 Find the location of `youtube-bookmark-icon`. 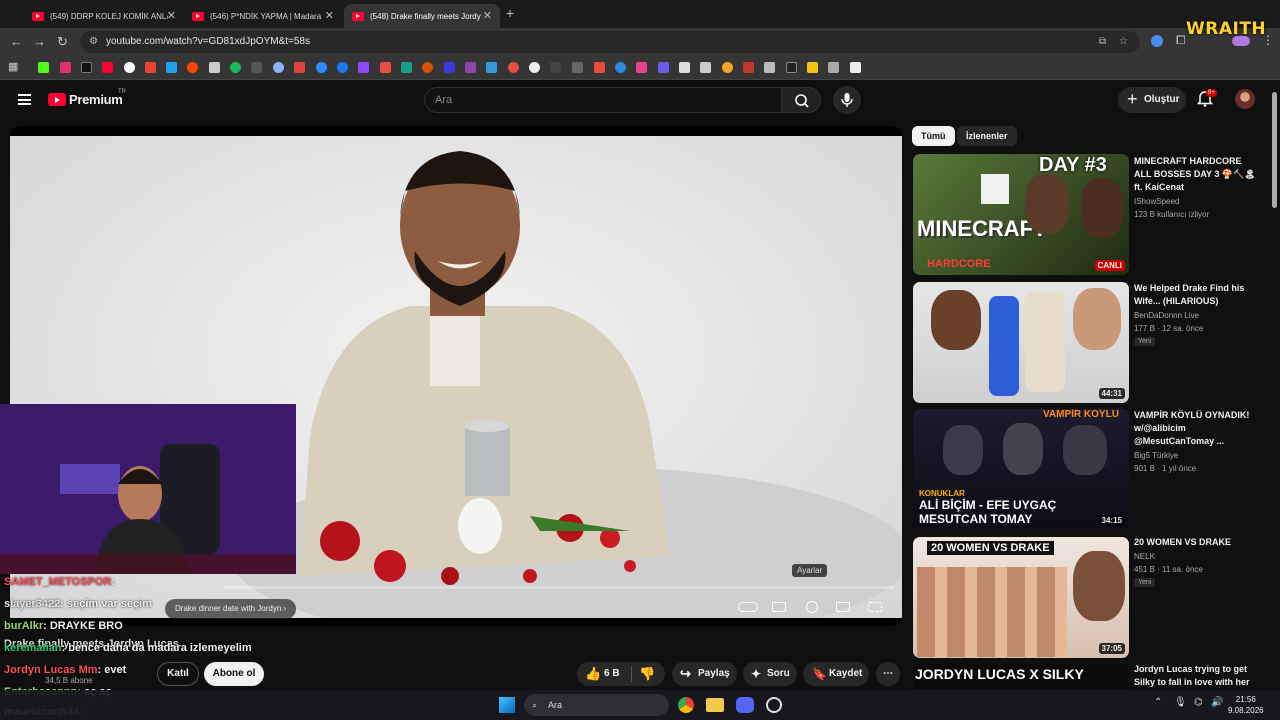

youtube-bookmark-icon is located at coordinates (107, 67).